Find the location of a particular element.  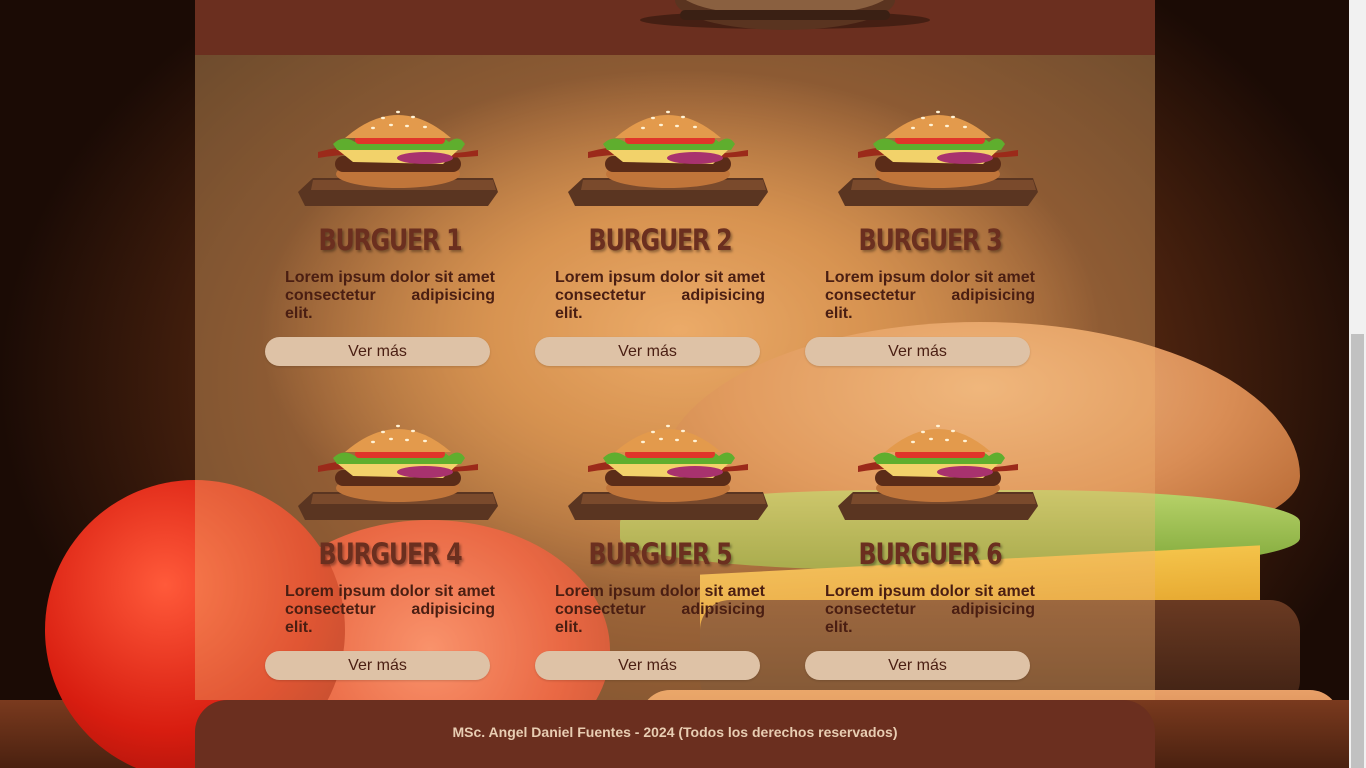

scrollbar-thumb is located at coordinates (1357, 551).